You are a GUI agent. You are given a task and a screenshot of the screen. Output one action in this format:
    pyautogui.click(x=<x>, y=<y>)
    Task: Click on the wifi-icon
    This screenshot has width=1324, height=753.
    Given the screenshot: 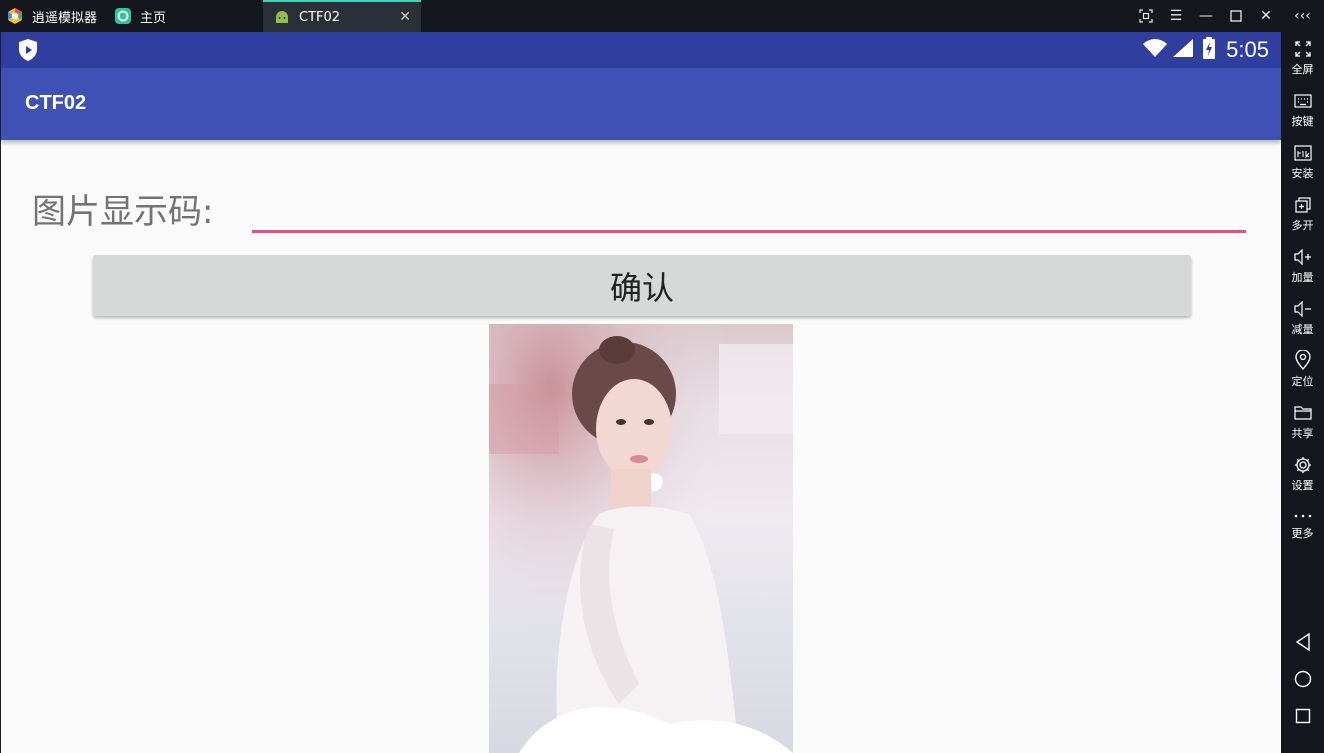 What is the action you would take?
    pyautogui.click(x=1155, y=50)
    